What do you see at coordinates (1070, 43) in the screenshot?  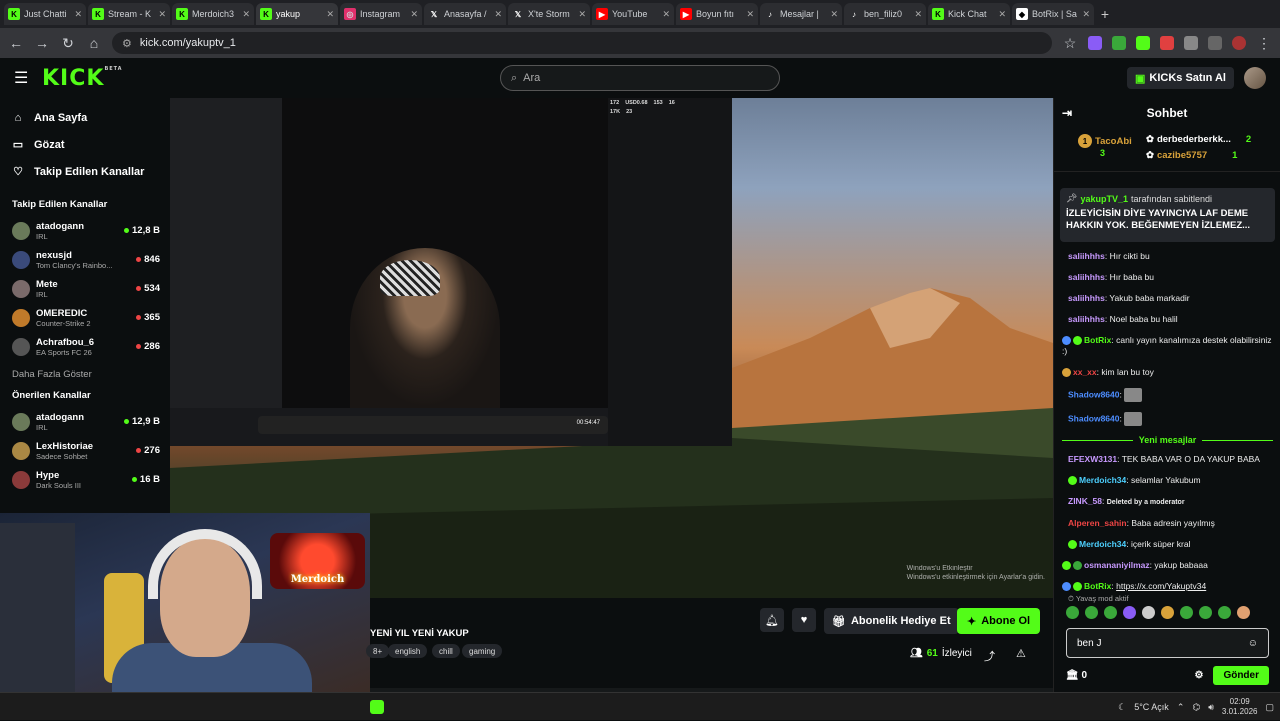 I see `bookmark-star-icon: ☆` at bounding box center [1070, 43].